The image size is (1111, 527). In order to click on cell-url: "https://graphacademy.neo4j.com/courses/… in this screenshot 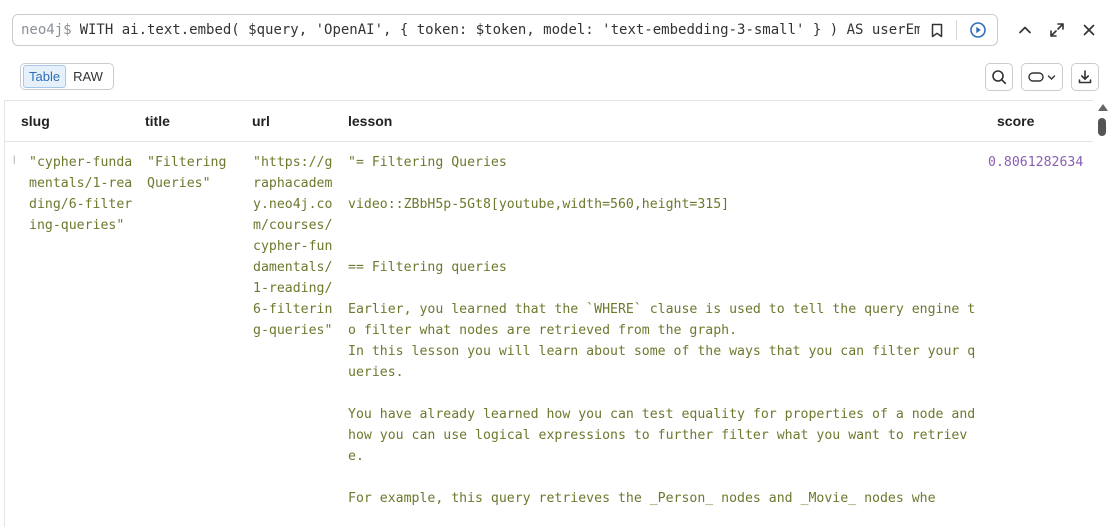, I will do `click(293, 246)`.